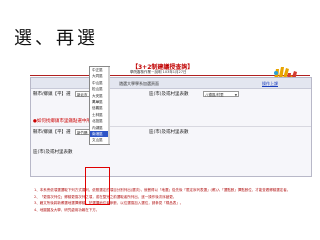 The height and width of the screenshot is (240, 320). I want to click on dropdown-scrollbar, so click(109, 105).